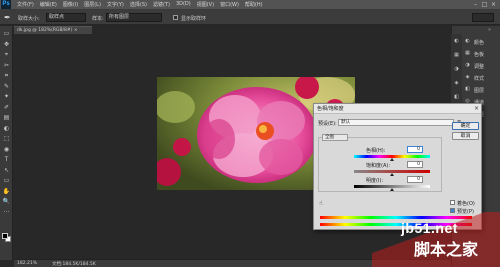 The image size is (500, 267). I want to click on panel-item-label: 样式, so click(479, 79).